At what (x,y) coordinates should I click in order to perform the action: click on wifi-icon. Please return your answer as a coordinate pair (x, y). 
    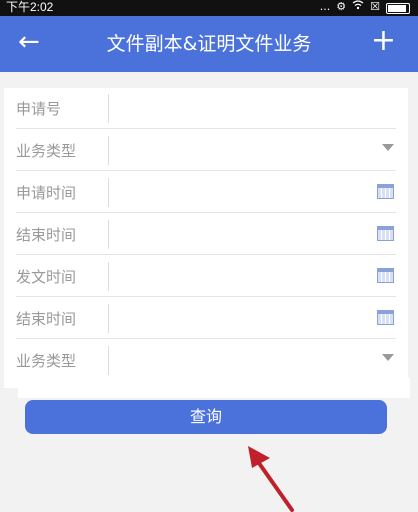
    Looking at the image, I should click on (358, 7).